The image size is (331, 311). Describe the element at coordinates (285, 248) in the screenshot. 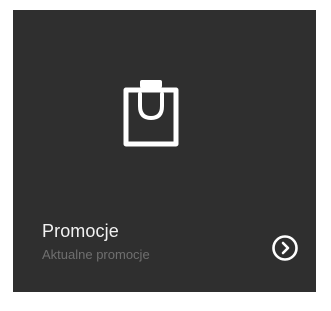

I see `chevron-right-circle-icon` at that location.